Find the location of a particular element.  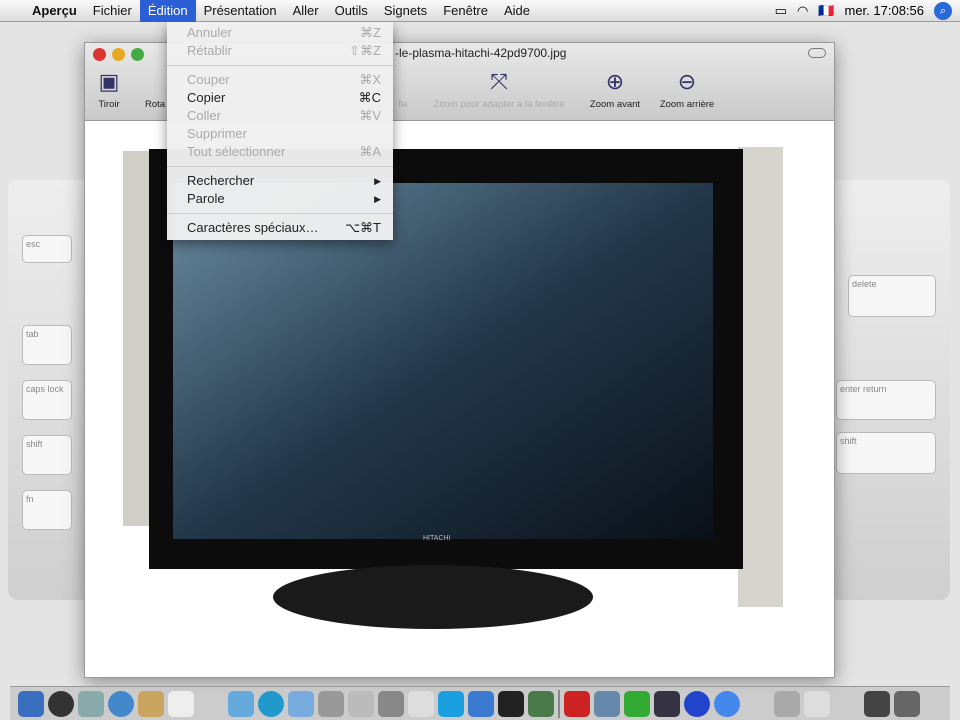

dashboard-icon is located at coordinates (61, 703).